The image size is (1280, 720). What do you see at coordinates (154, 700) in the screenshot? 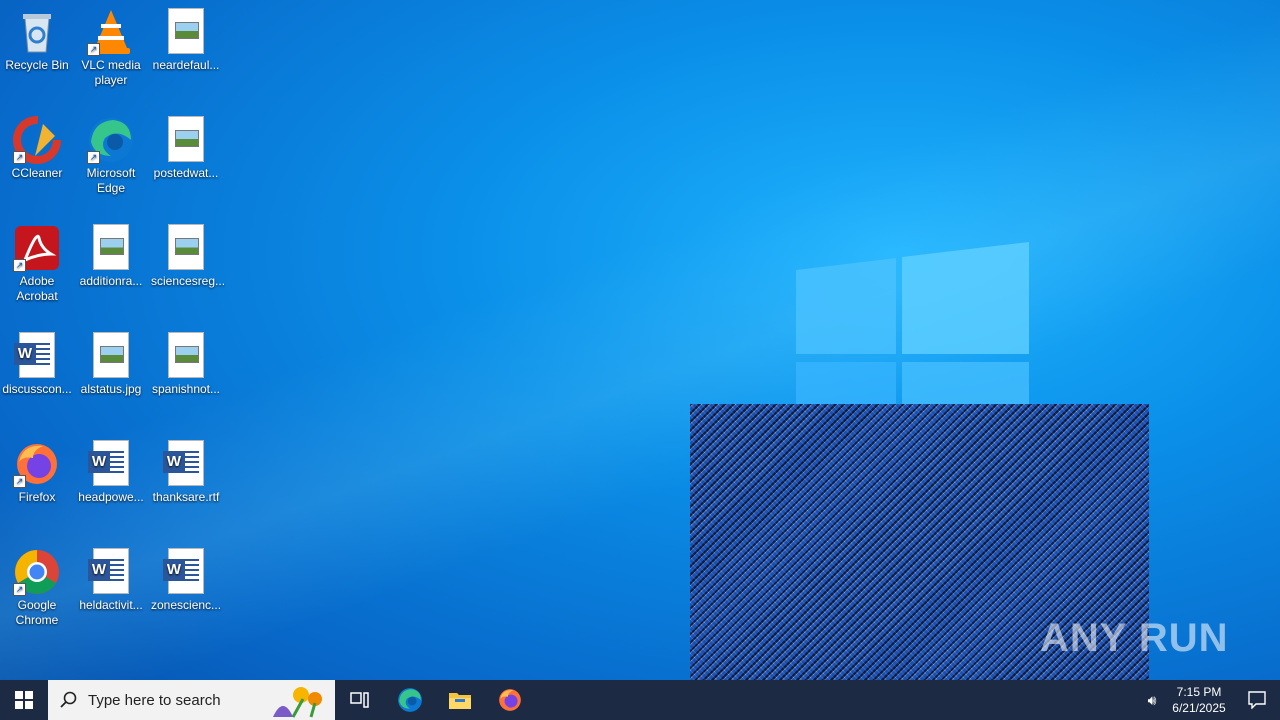
I see `search-placeholder: Type here to search` at bounding box center [154, 700].